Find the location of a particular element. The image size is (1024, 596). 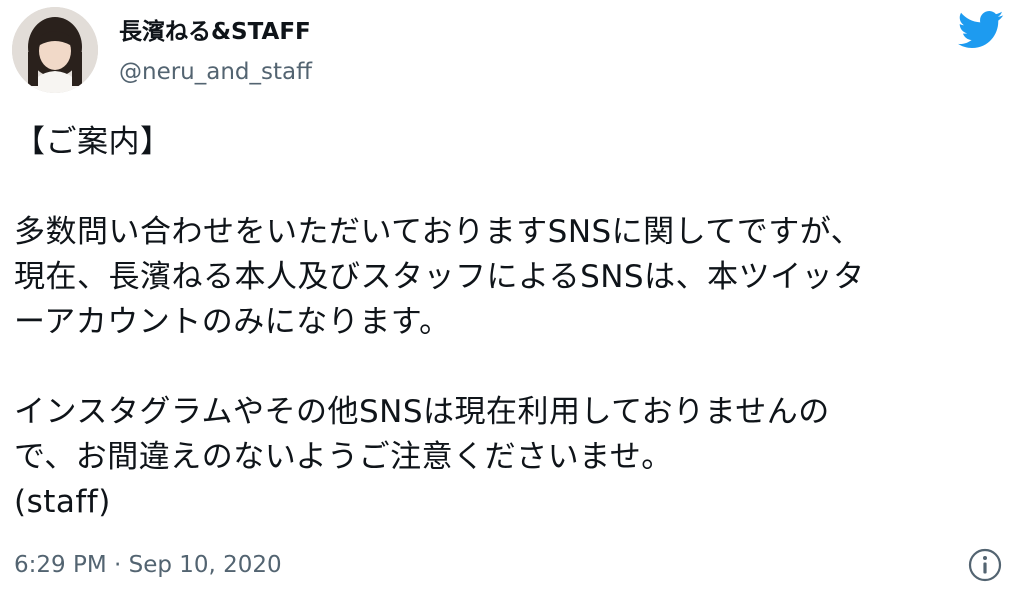

tweet-line: (staff) is located at coordinates (62, 502).